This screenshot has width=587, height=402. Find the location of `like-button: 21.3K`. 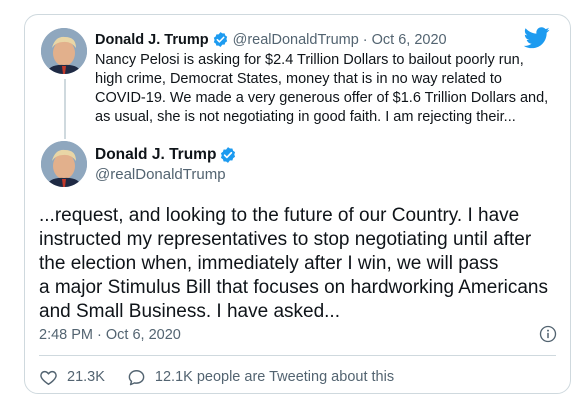

like-button: 21.3K is located at coordinates (72, 377).